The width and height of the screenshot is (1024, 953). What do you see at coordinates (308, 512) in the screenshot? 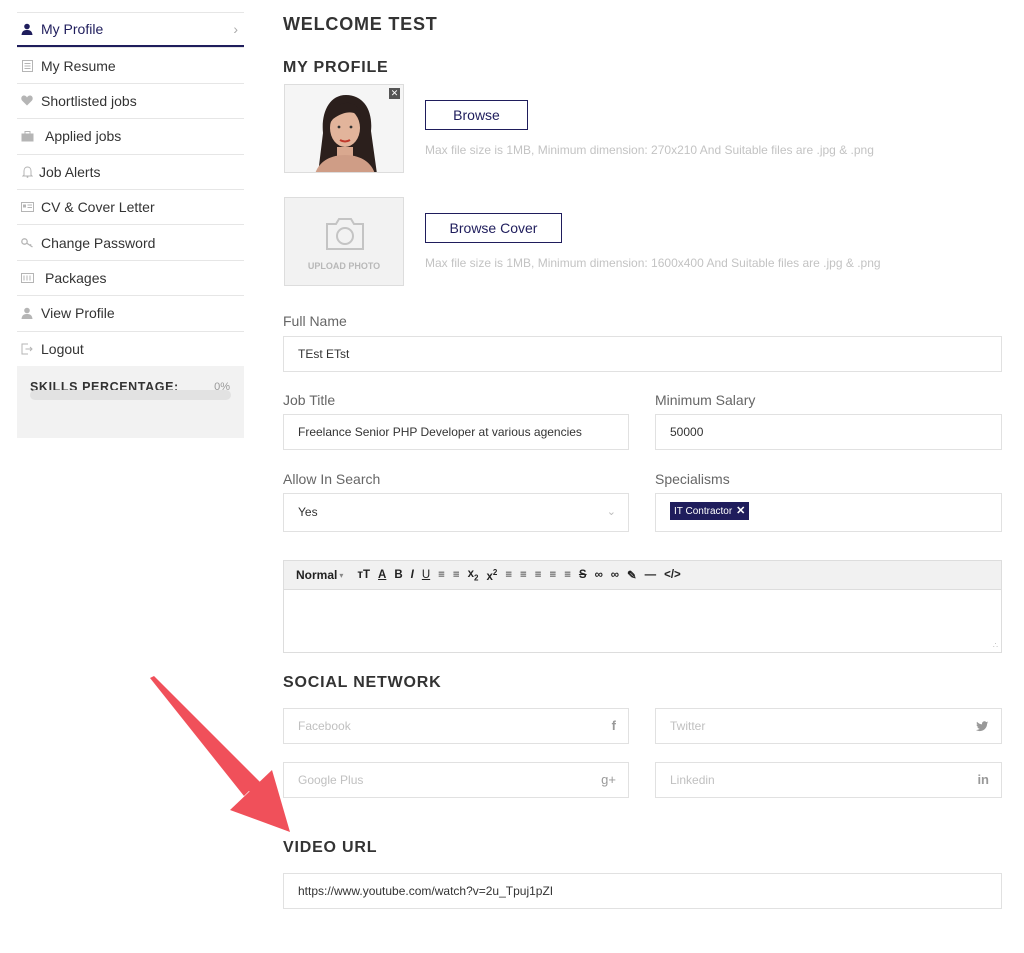
I see `allow-in-search-value: Yes` at bounding box center [308, 512].